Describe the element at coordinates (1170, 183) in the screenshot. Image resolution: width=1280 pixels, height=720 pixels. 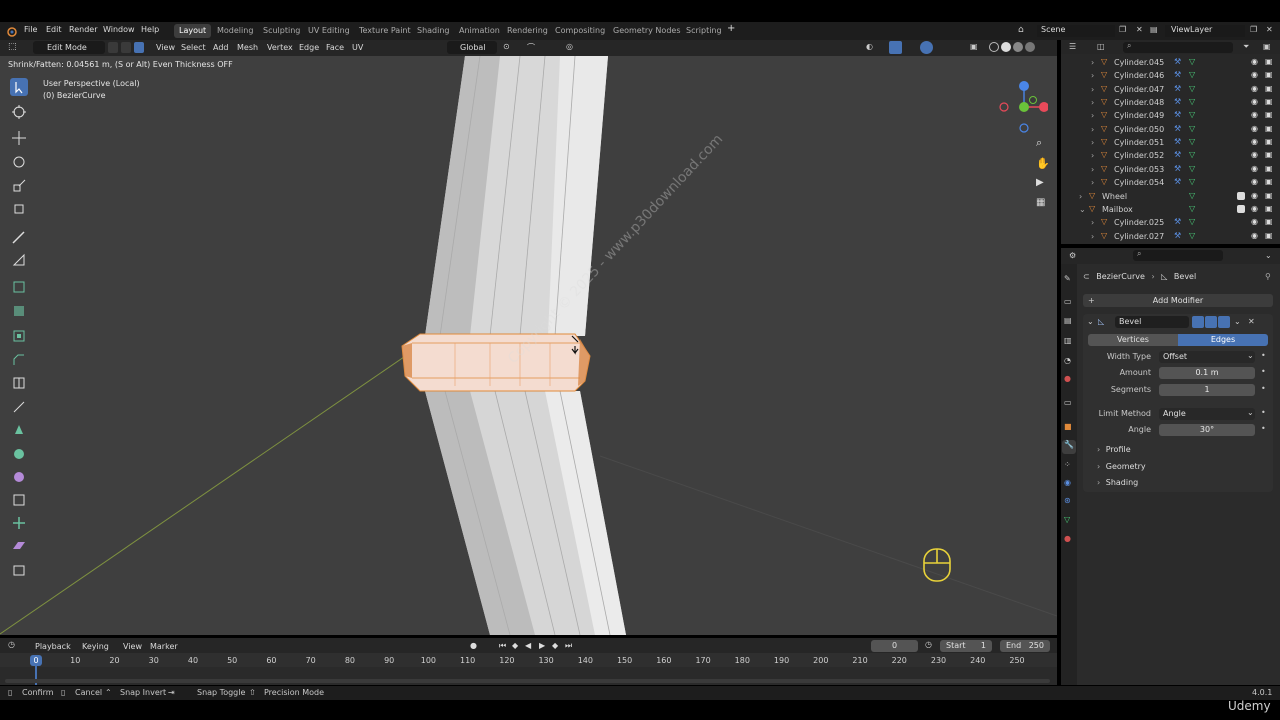
I see `outliner-row: › ▽ Cylinder.054 ⚒ ▽ ◉ ▣` at that location.